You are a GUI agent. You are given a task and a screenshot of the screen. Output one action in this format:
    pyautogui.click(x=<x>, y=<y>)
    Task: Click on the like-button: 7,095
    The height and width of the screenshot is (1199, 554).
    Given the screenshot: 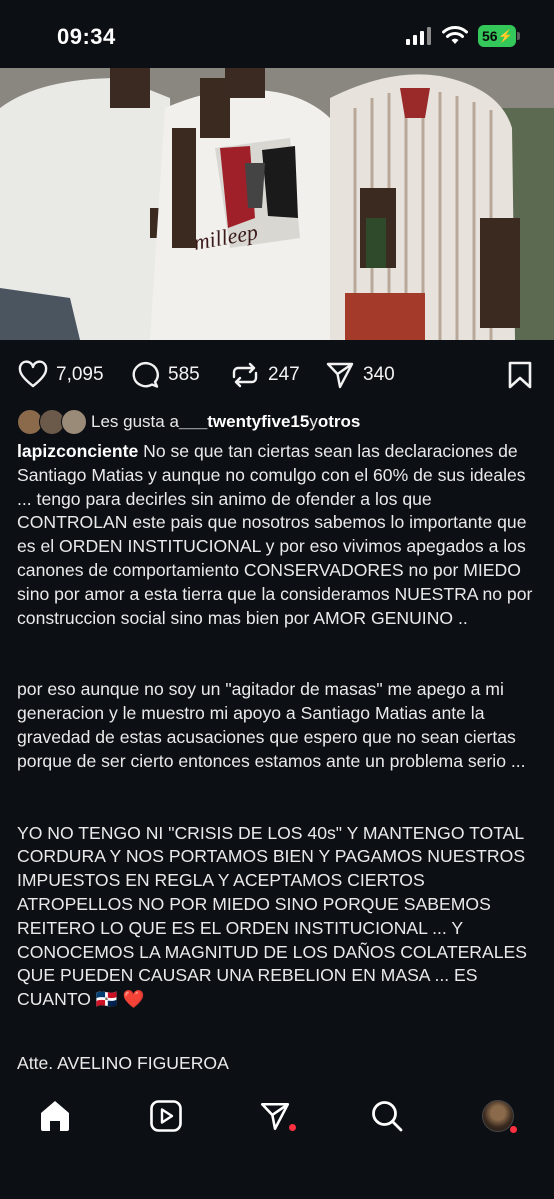 What is the action you would take?
    pyautogui.click(x=61, y=375)
    